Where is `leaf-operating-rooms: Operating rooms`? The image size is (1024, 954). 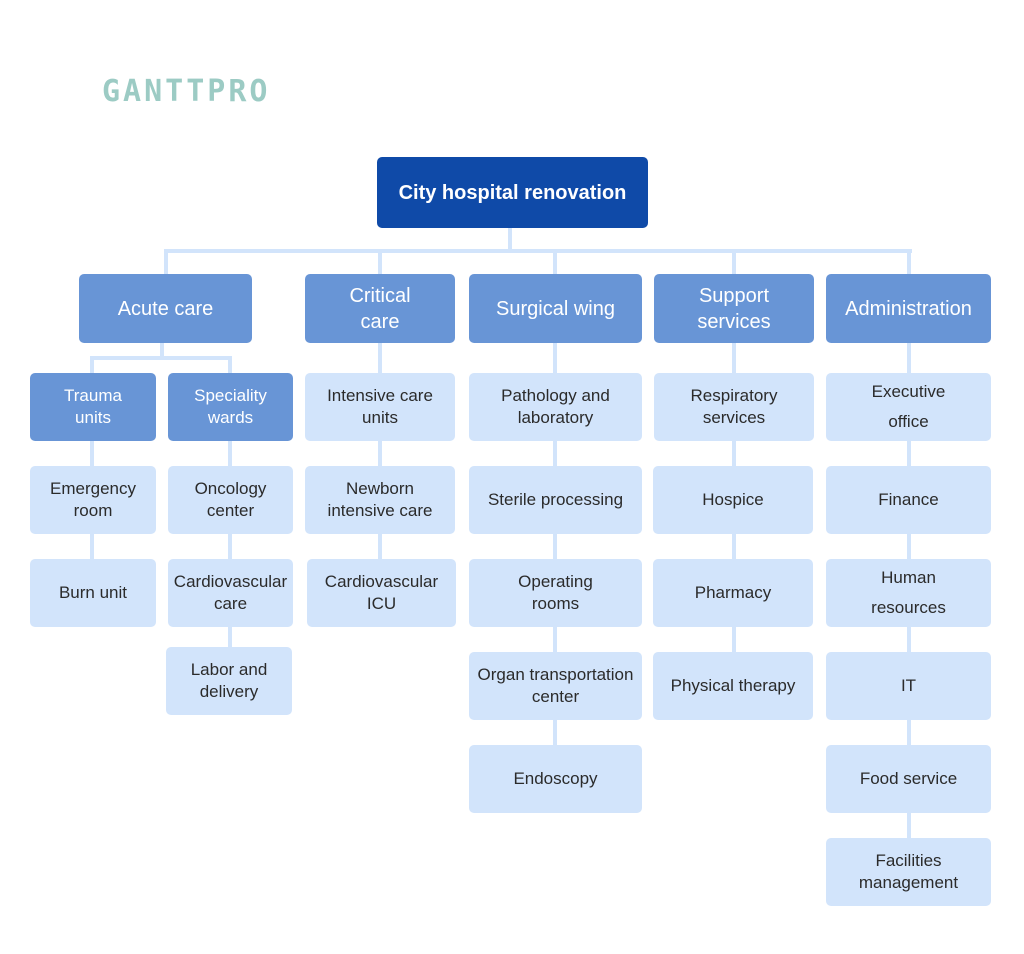 leaf-operating-rooms: Operating rooms is located at coordinates (555, 593).